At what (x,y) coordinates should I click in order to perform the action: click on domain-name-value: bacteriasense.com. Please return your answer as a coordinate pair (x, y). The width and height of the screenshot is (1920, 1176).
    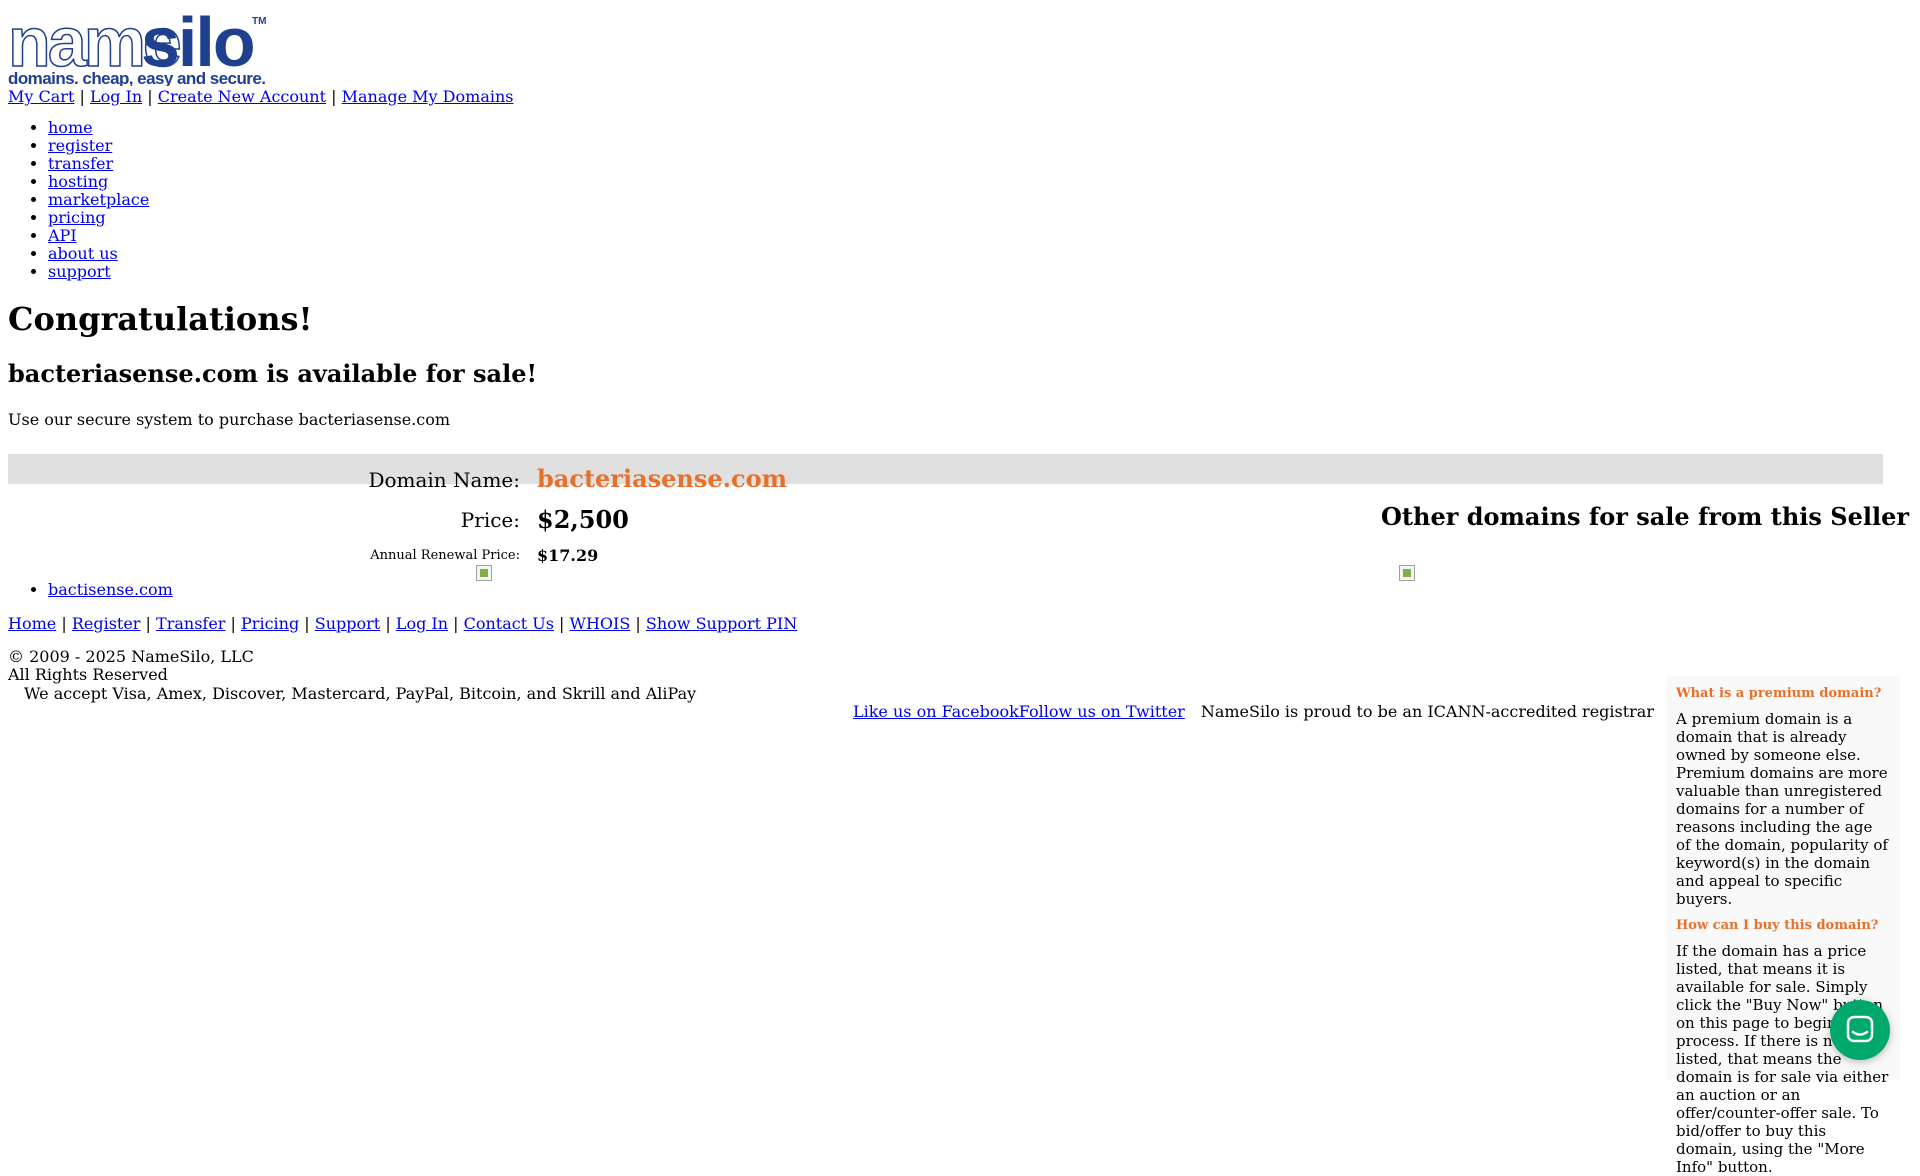
    Looking at the image, I should click on (662, 478).